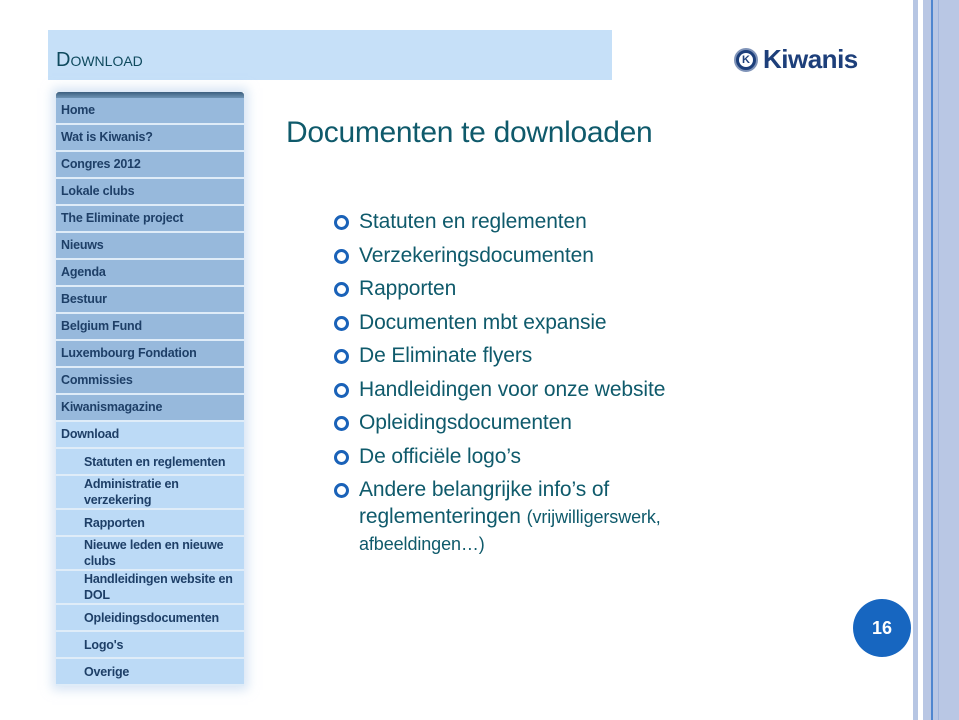  Describe the element at coordinates (150, 192) in the screenshot. I see `sidebar-item-lokale-clubs: Lokale clubs` at that location.